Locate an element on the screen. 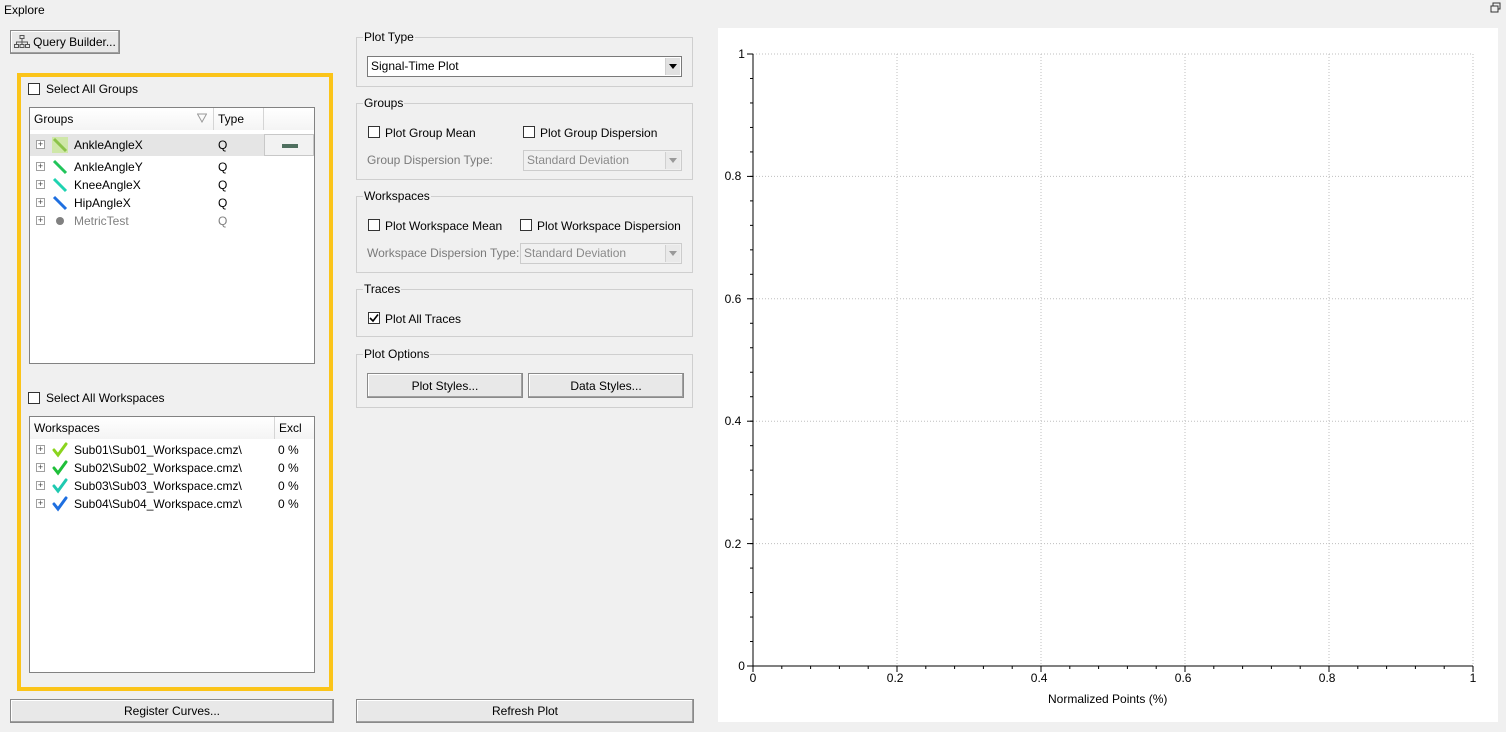 Image resolution: width=1506 pixels, height=732 pixels. y-tick-label: 0.6 is located at coordinates (733, 298).